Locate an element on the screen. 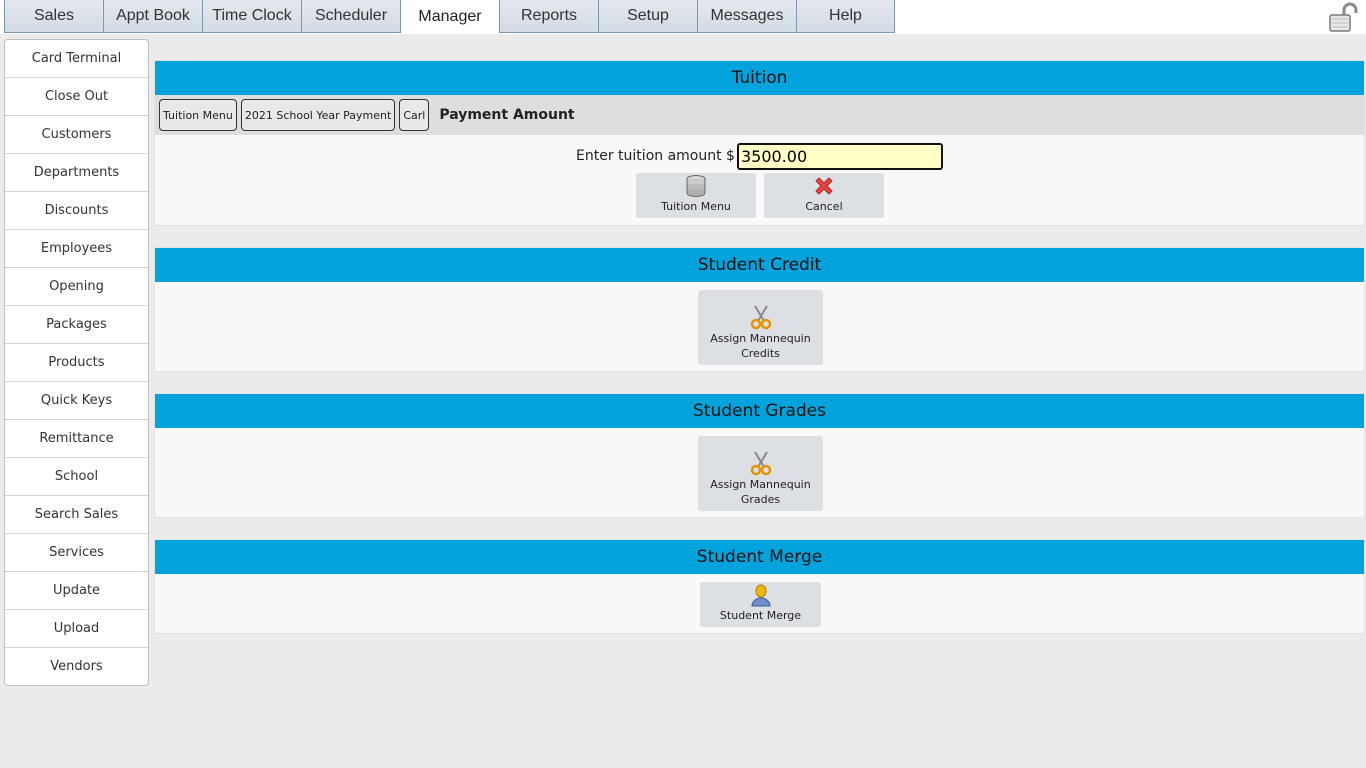 The width and height of the screenshot is (1366, 768). tuition-menu-button: Tuition Menu is located at coordinates (696, 195).